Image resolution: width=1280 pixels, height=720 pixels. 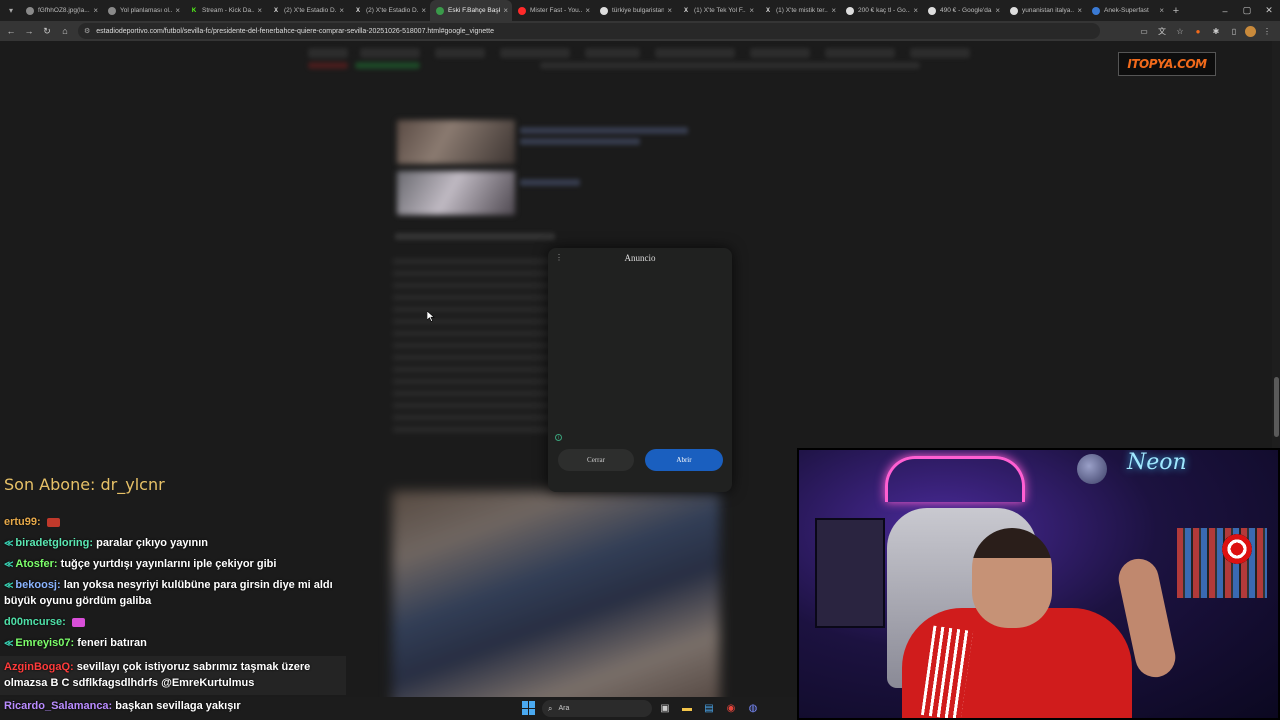 What do you see at coordinates (596, 460) in the screenshot?
I see `close-ad-button: Cerrar` at bounding box center [596, 460].